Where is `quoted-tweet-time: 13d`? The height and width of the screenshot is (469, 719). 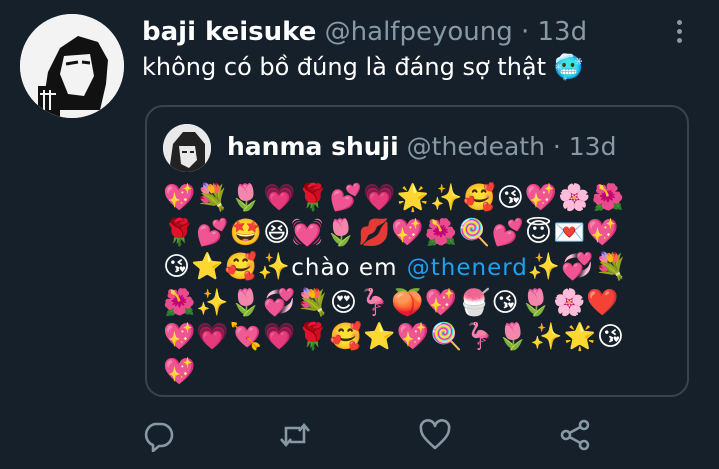 quoted-tweet-time: 13d is located at coordinates (592, 146).